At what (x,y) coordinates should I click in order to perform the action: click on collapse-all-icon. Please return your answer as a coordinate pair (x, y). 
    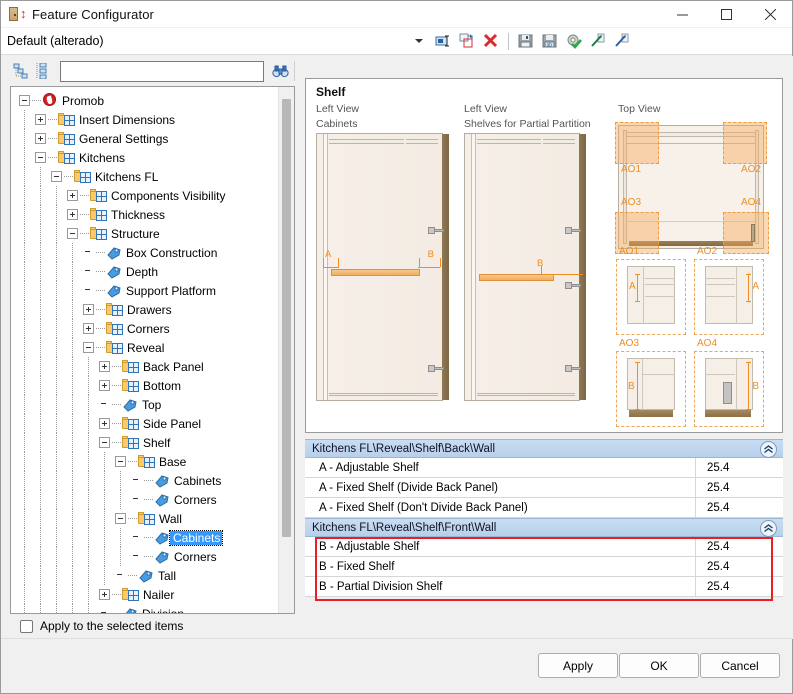
    Looking at the image, I should click on (43, 71).